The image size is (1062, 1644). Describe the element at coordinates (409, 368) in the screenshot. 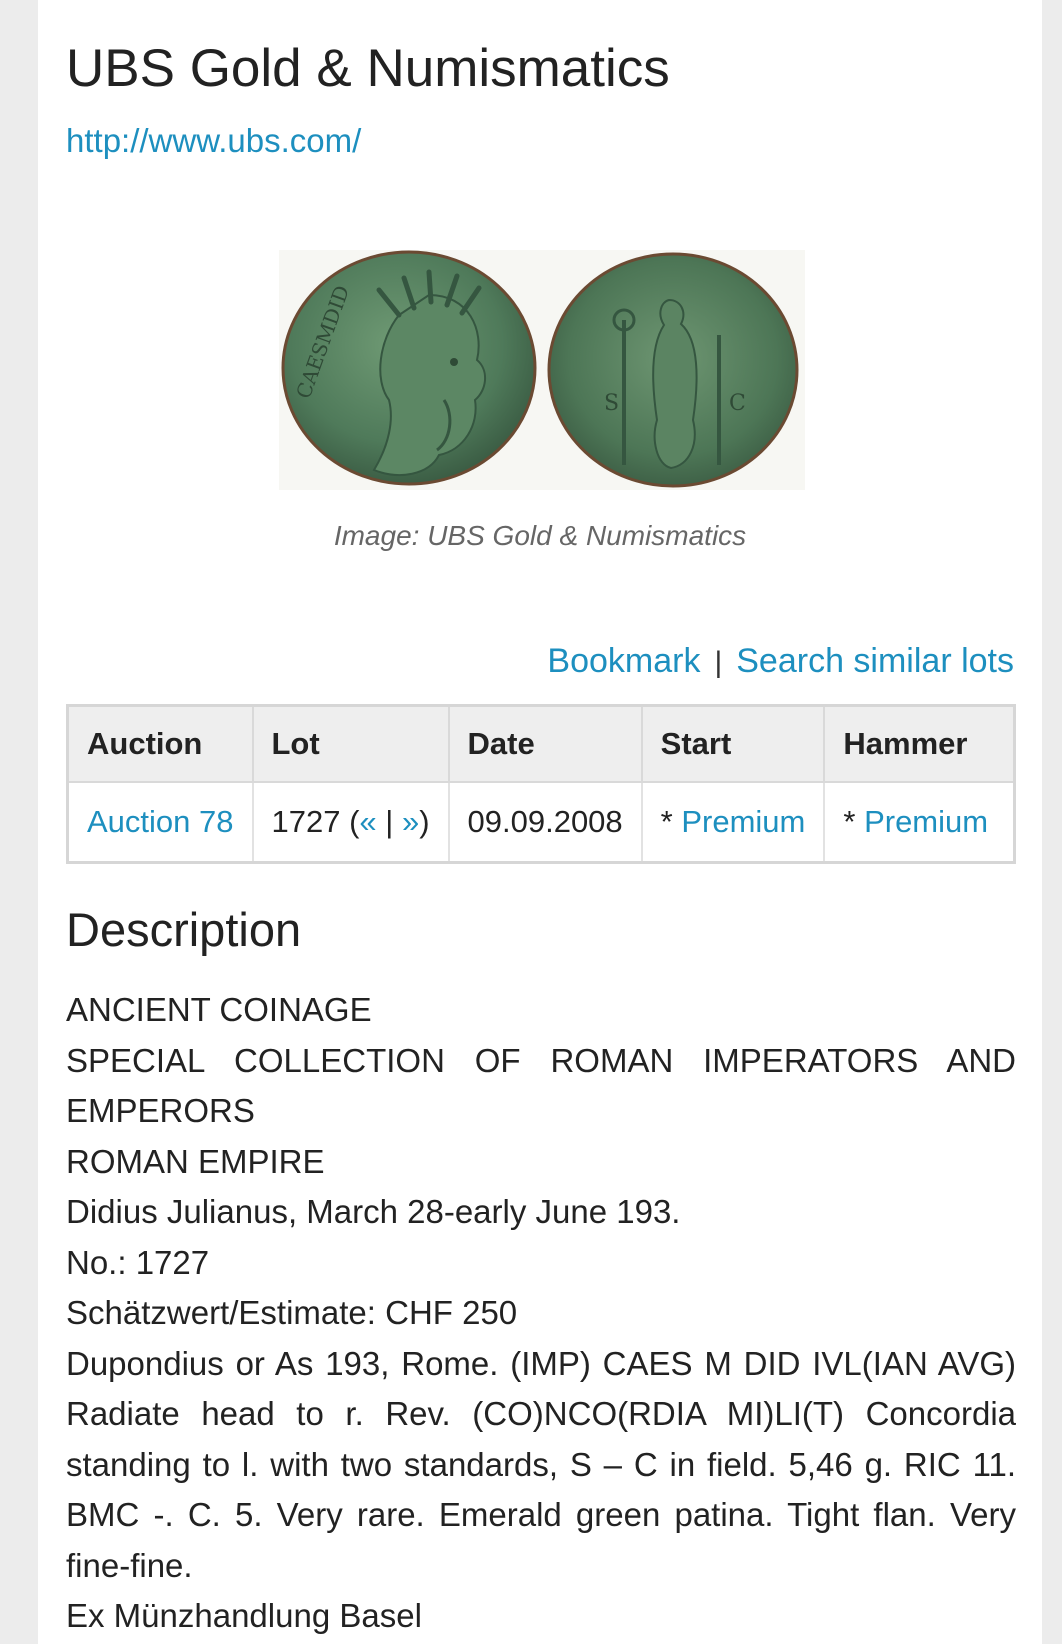

I see `coin-obverse: CAESMDID` at that location.